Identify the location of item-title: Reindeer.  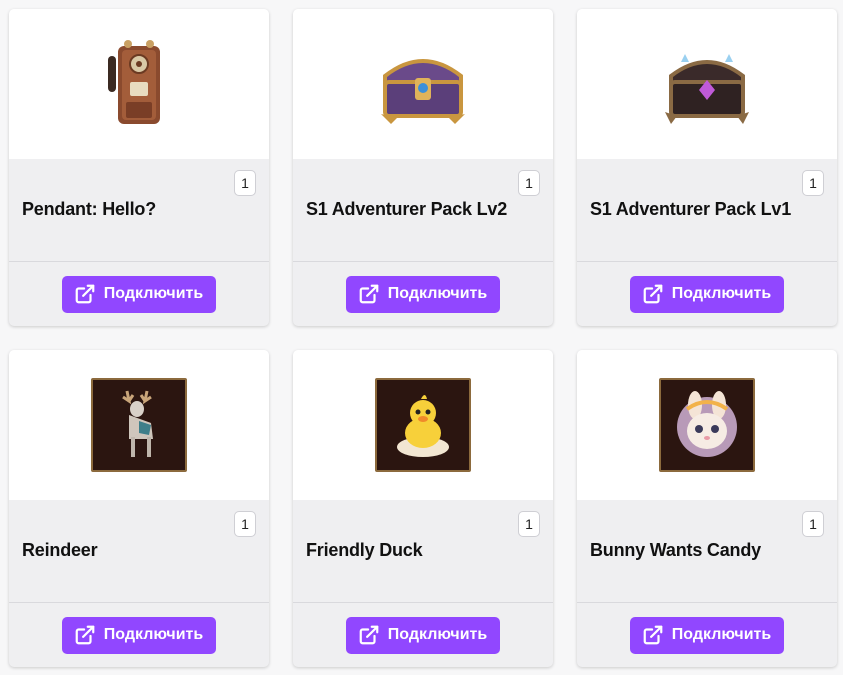
(60, 550).